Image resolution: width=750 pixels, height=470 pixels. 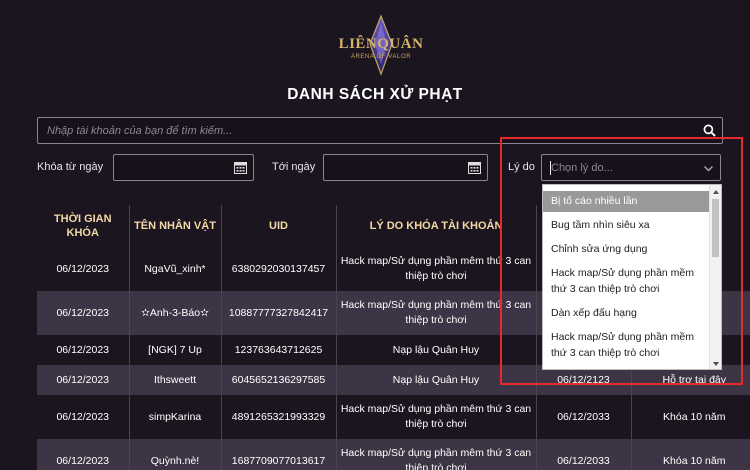 I want to click on uid-cell: 10887777327842417, so click(x=278, y=313).